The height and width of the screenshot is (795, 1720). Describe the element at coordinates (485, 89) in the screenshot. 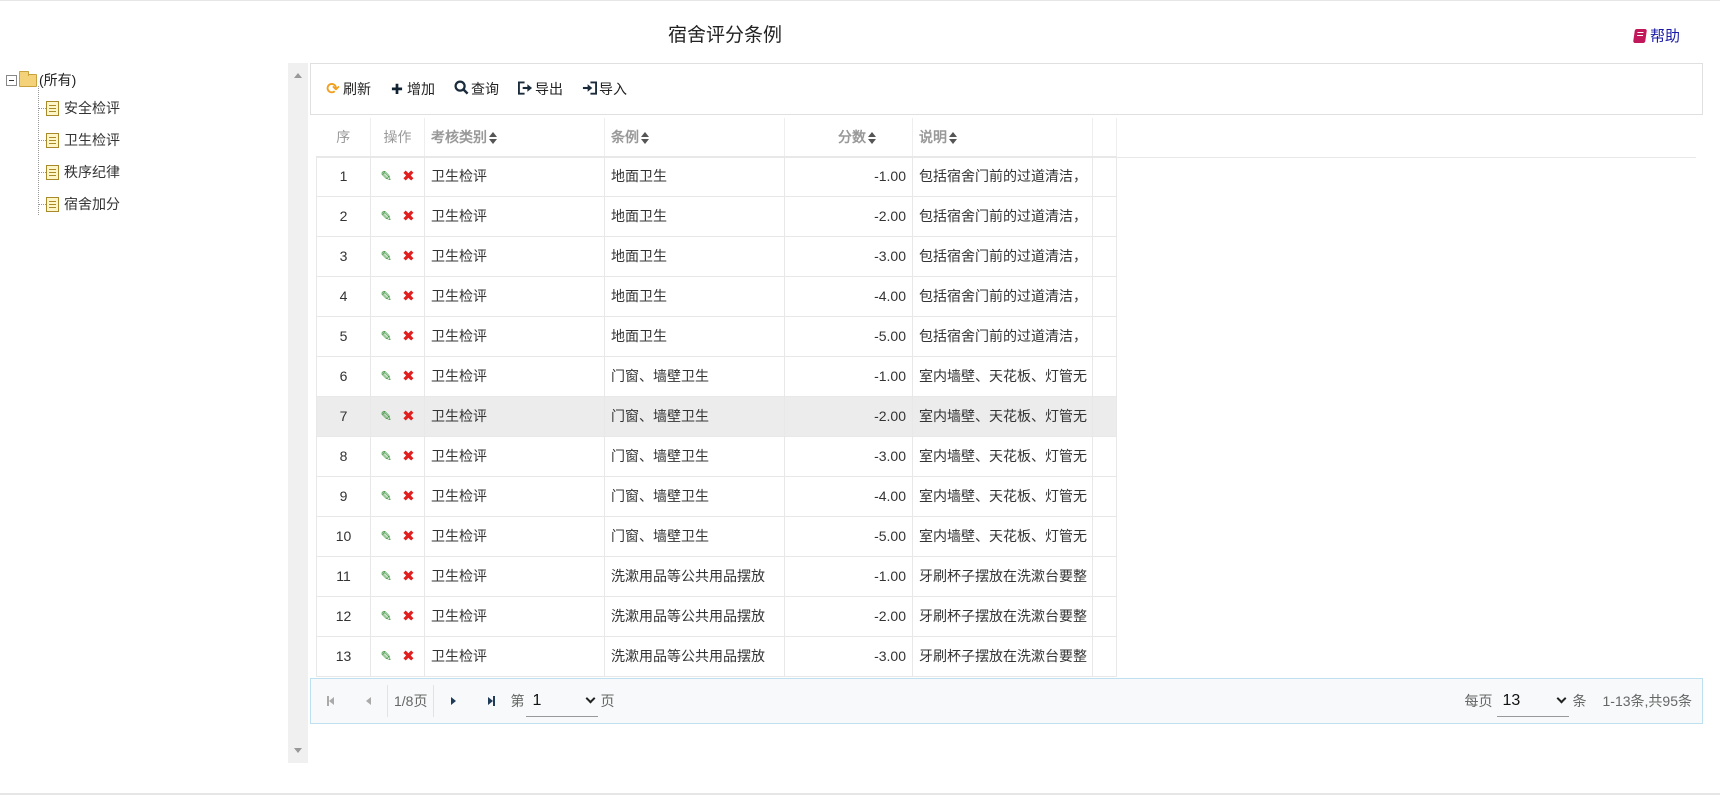

I see `query-label: 查询` at that location.